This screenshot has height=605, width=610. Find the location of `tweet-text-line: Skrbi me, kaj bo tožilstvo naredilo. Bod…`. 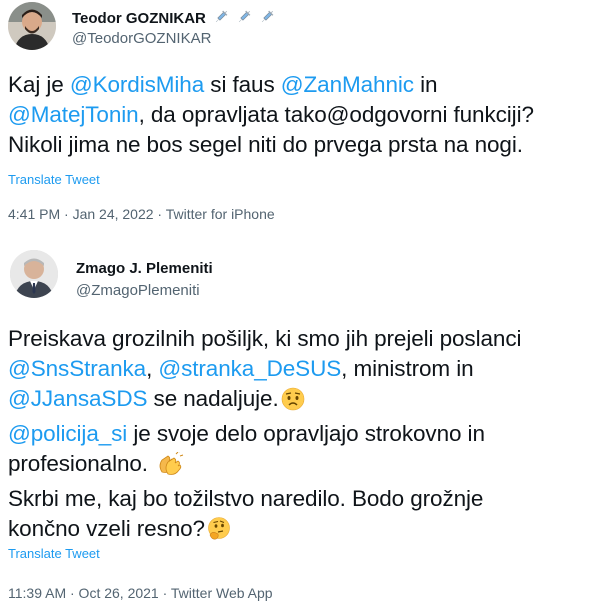

tweet-text-line: Skrbi me, kaj bo tožilstvo naredilo. Bod… is located at coordinates (306, 499).